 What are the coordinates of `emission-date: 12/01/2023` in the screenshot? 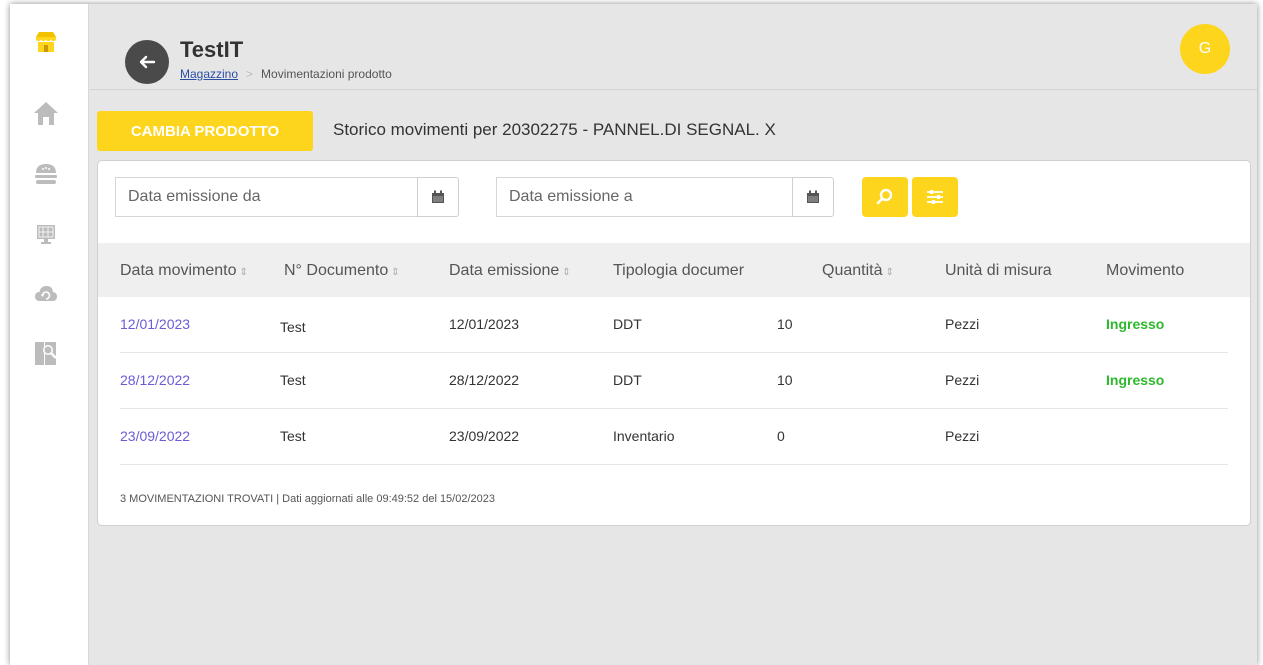 It's located at (484, 324).